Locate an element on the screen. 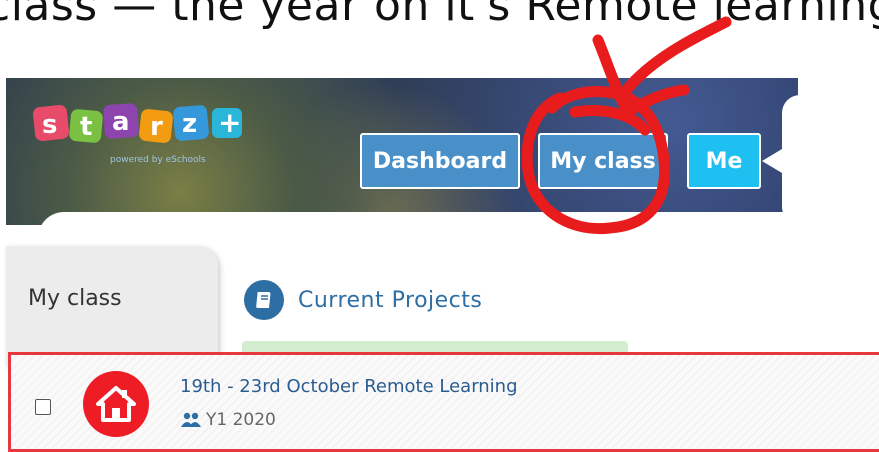 This screenshot has width=879, height=452. tab-my-class-label: My class is located at coordinates (75, 298).